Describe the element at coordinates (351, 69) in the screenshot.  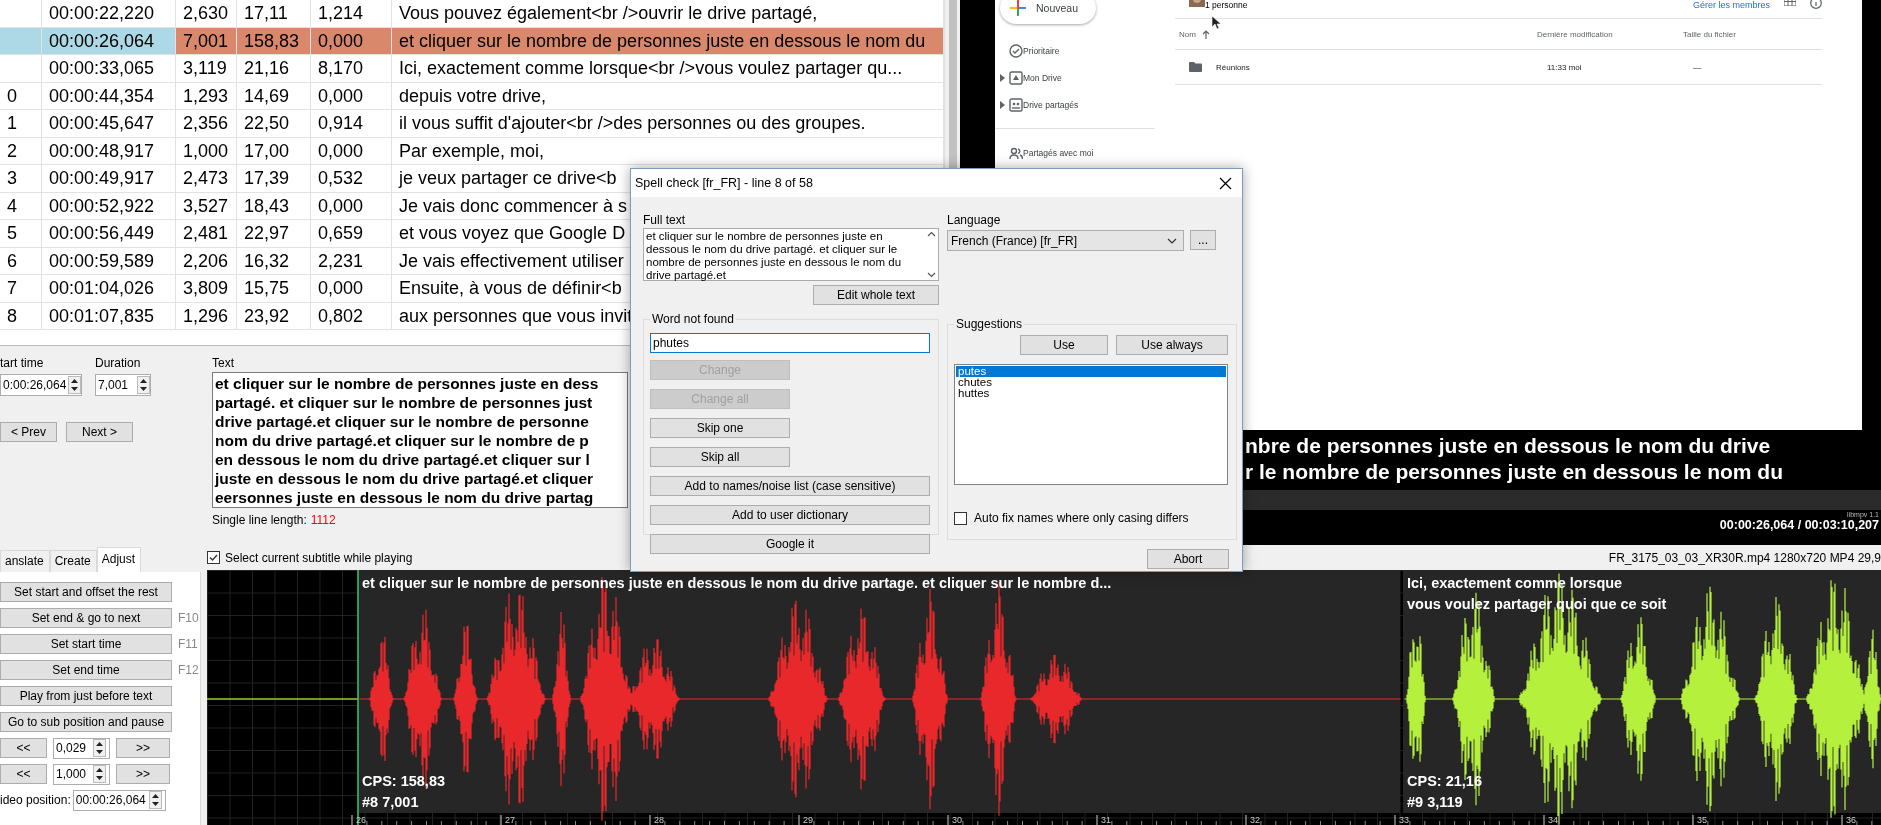
I see `table-cell: 8,170` at that location.